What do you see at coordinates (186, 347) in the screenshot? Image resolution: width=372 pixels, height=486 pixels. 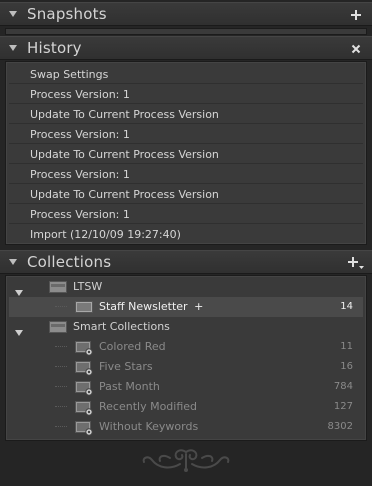 I see `smart-collection-colored-red: Colored Red 11` at bounding box center [186, 347].